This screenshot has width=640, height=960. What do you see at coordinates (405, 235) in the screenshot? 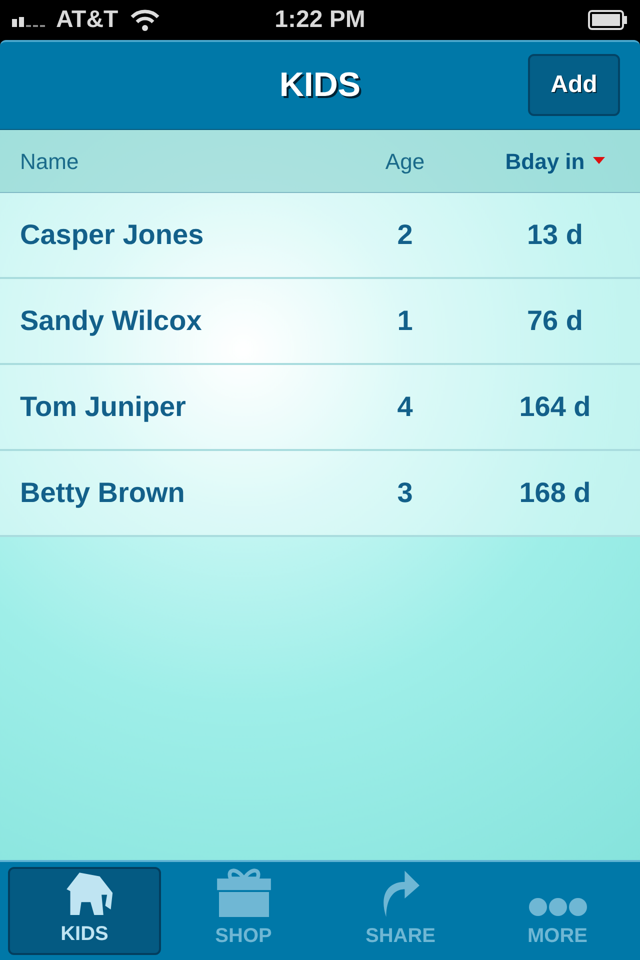
I see `table-cell-text: 2` at bounding box center [405, 235].